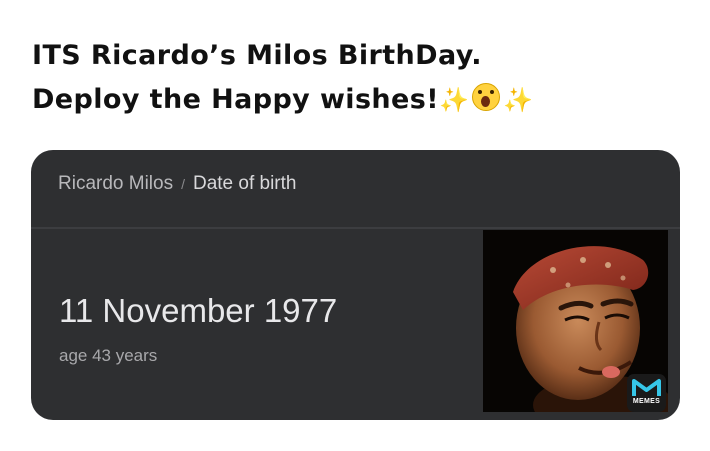 This screenshot has width=710, height=451. I want to click on breadcrumb-entity: Ricardo Milos, so click(115, 183).